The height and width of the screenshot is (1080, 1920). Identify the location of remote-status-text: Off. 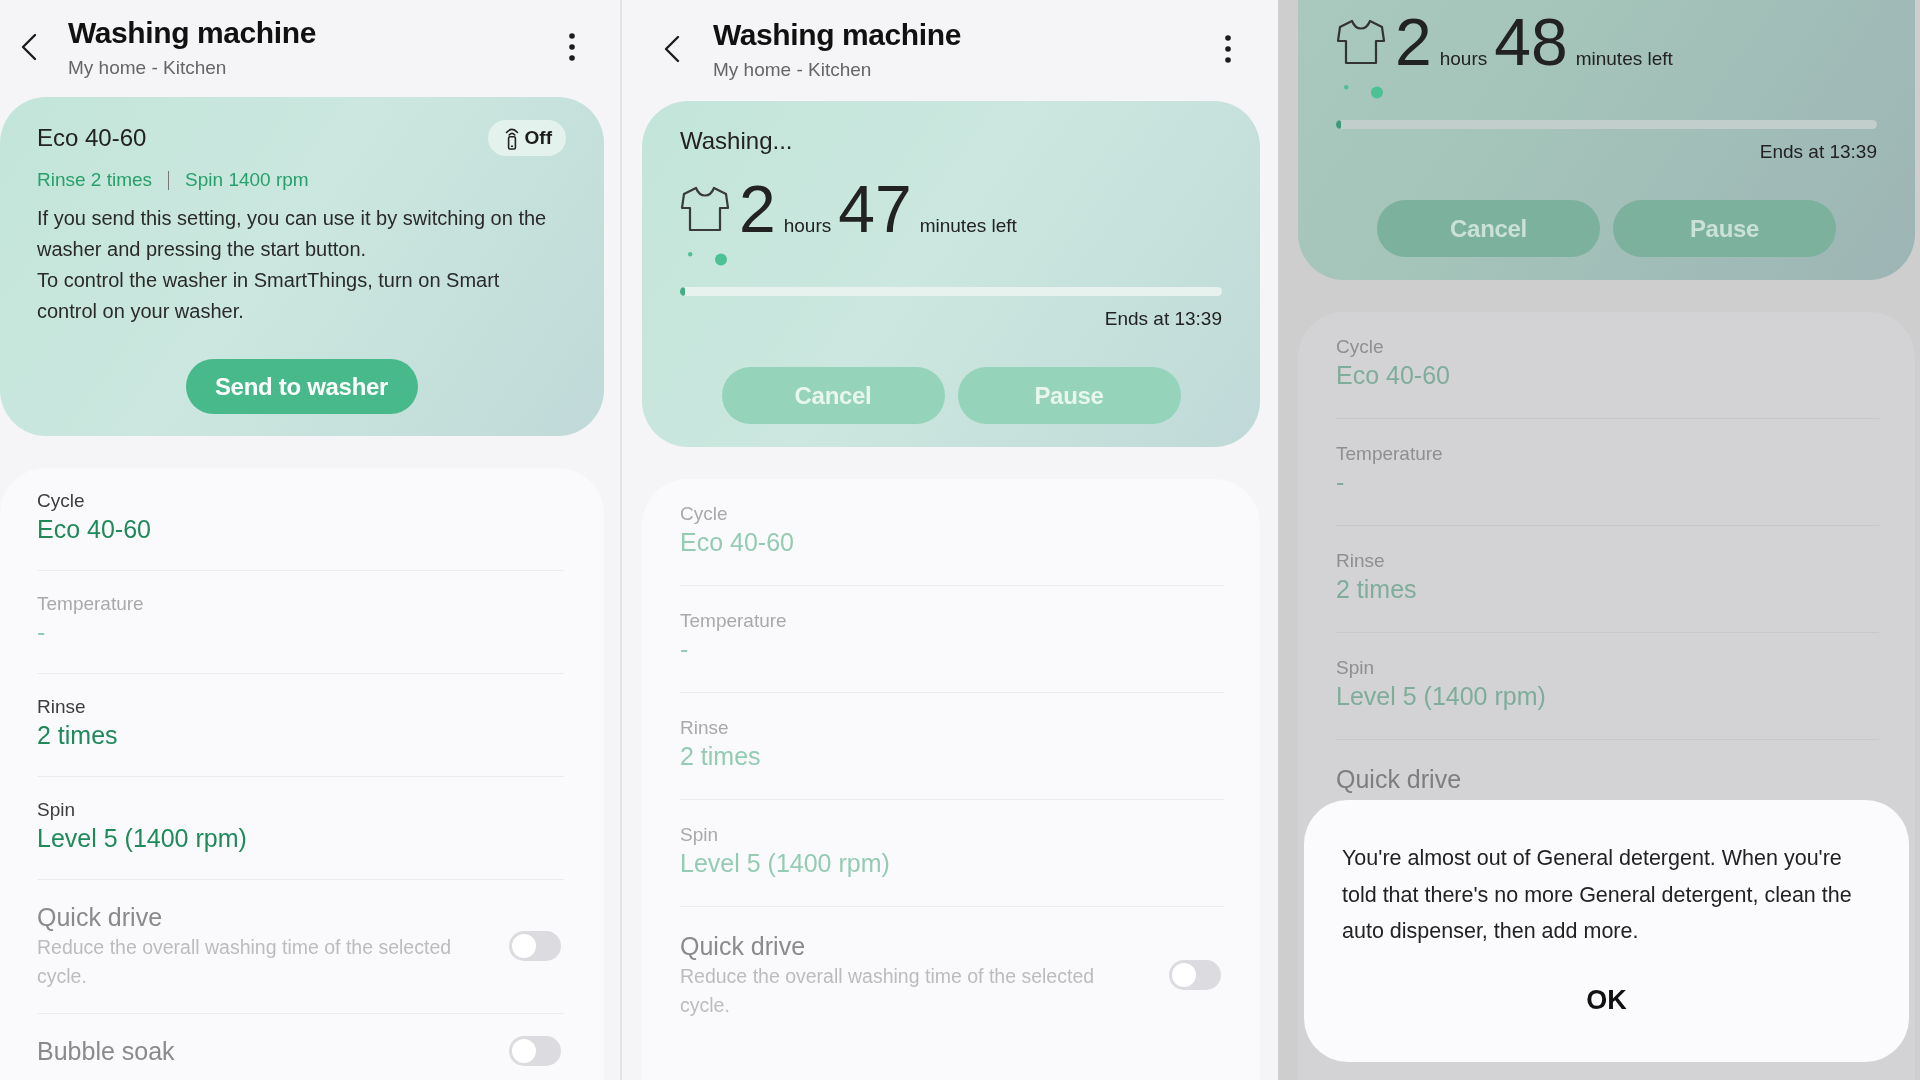
(538, 138).